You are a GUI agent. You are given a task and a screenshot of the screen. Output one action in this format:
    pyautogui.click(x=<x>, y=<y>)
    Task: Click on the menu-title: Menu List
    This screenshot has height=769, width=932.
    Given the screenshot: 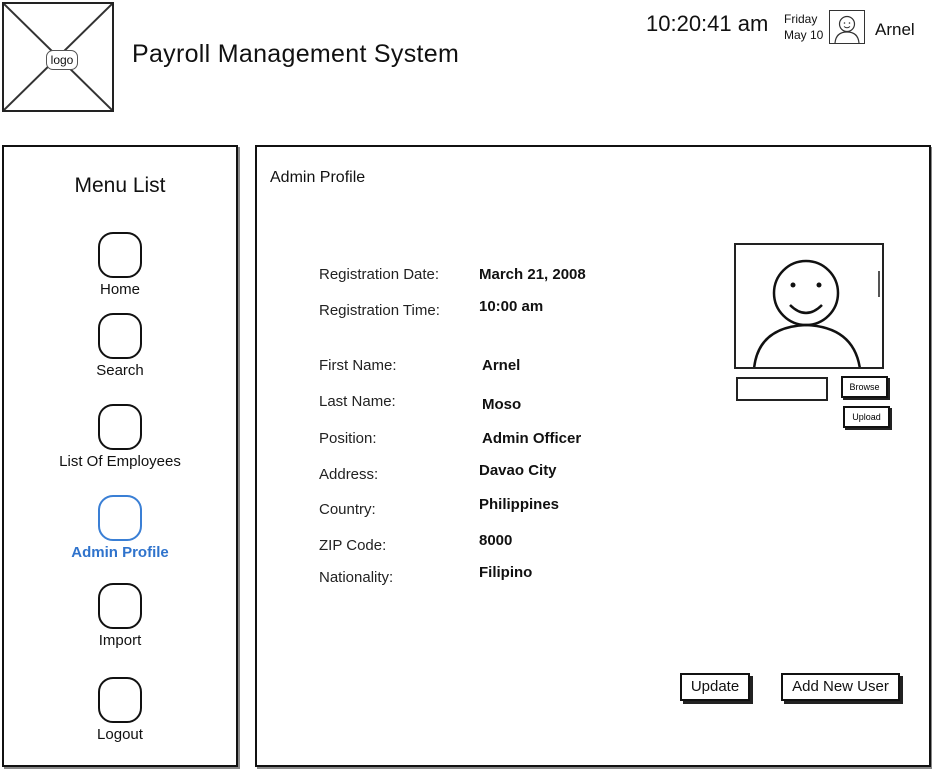 What is the action you would take?
    pyautogui.click(x=120, y=185)
    